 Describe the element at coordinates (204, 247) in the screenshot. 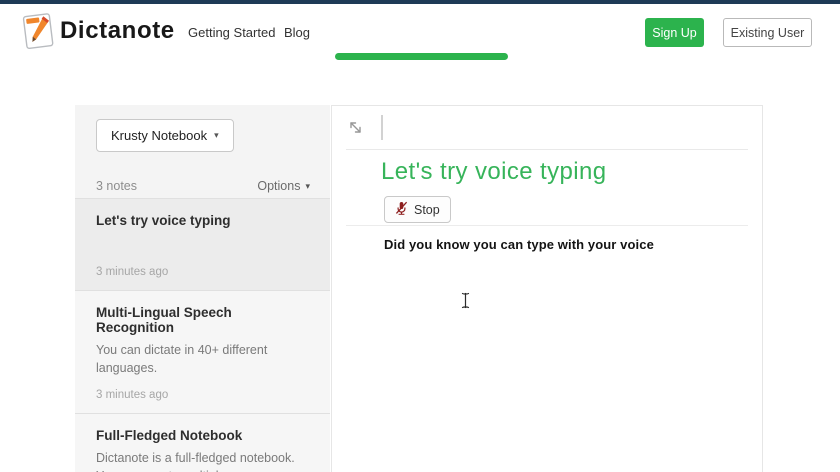

I see `note-item-spacer` at that location.